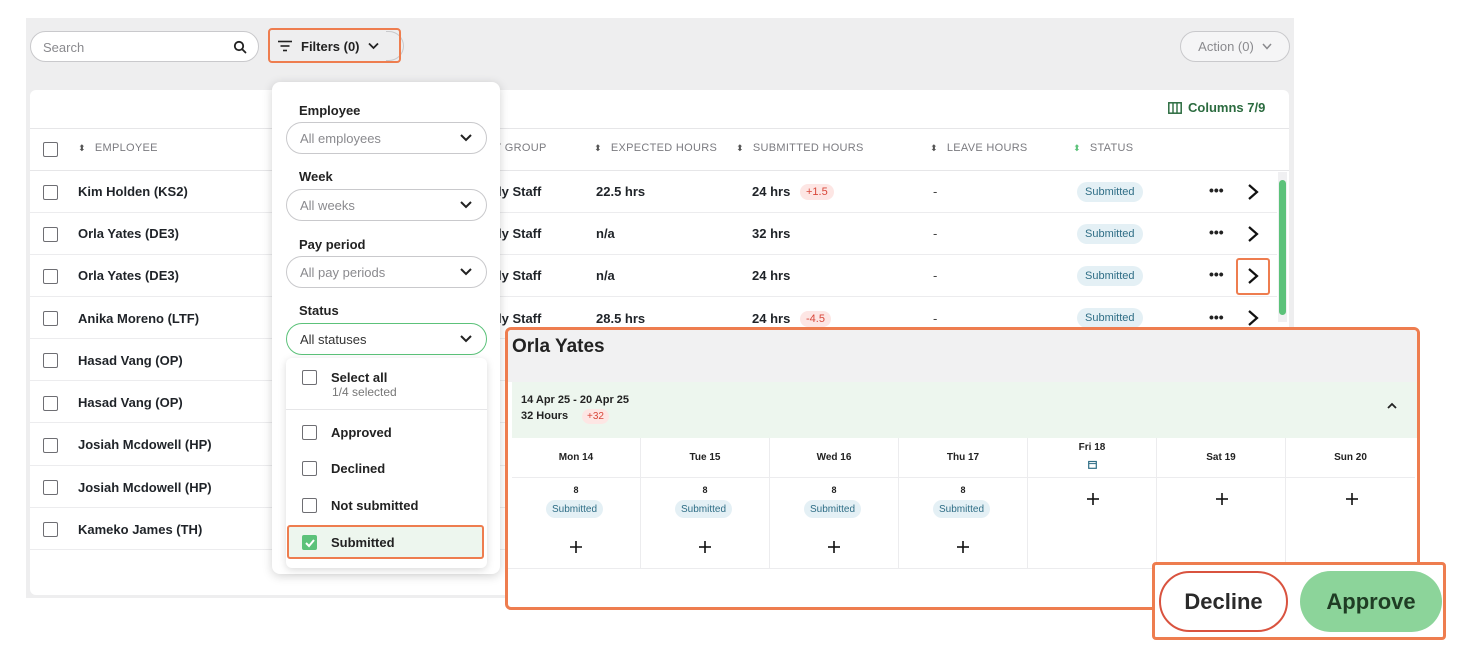 Image resolution: width=1480 pixels, height=660 pixels. Describe the element at coordinates (118, 148) in the screenshot. I see `header-employee: ⬍ EMPLOYEE` at that location.